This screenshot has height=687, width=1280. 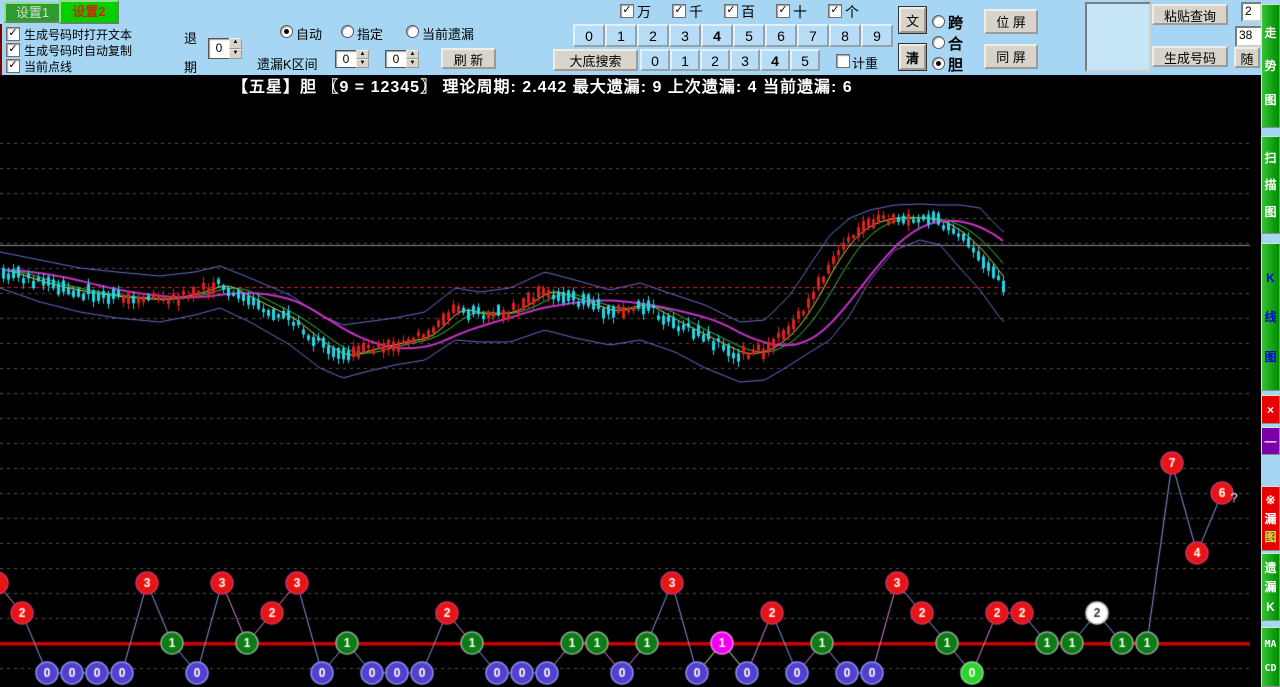 What do you see at coordinates (1011, 21) in the screenshot?
I see `position-screen-button: 位 屏` at bounding box center [1011, 21].